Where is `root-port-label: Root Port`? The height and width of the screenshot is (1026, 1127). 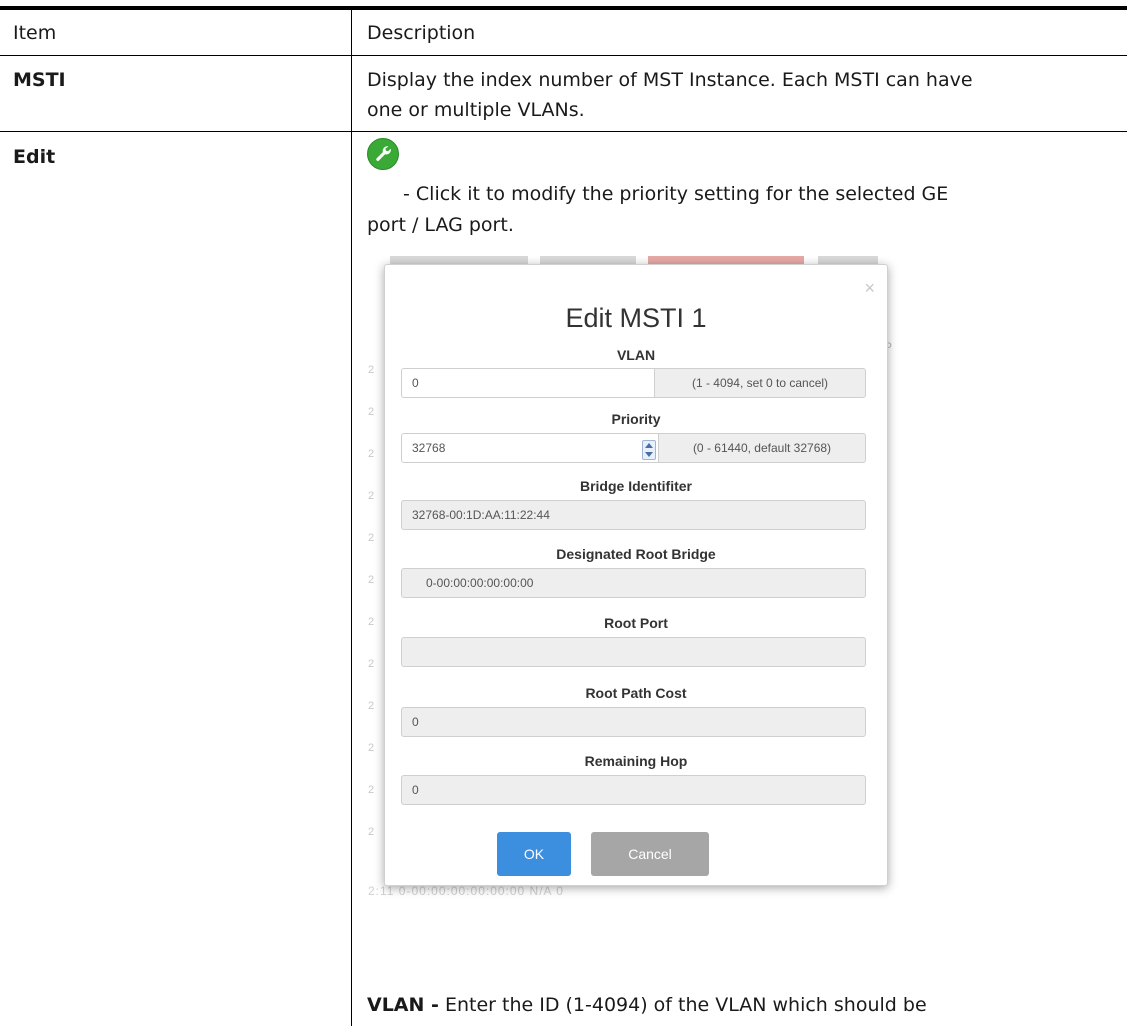 root-port-label: Root Port is located at coordinates (636, 623).